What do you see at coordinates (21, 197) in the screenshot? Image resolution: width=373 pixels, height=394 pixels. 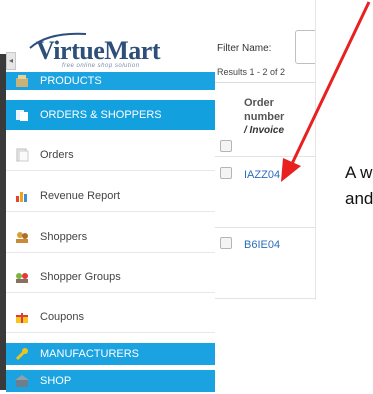 I see `bar-chart-icon` at bounding box center [21, 197].